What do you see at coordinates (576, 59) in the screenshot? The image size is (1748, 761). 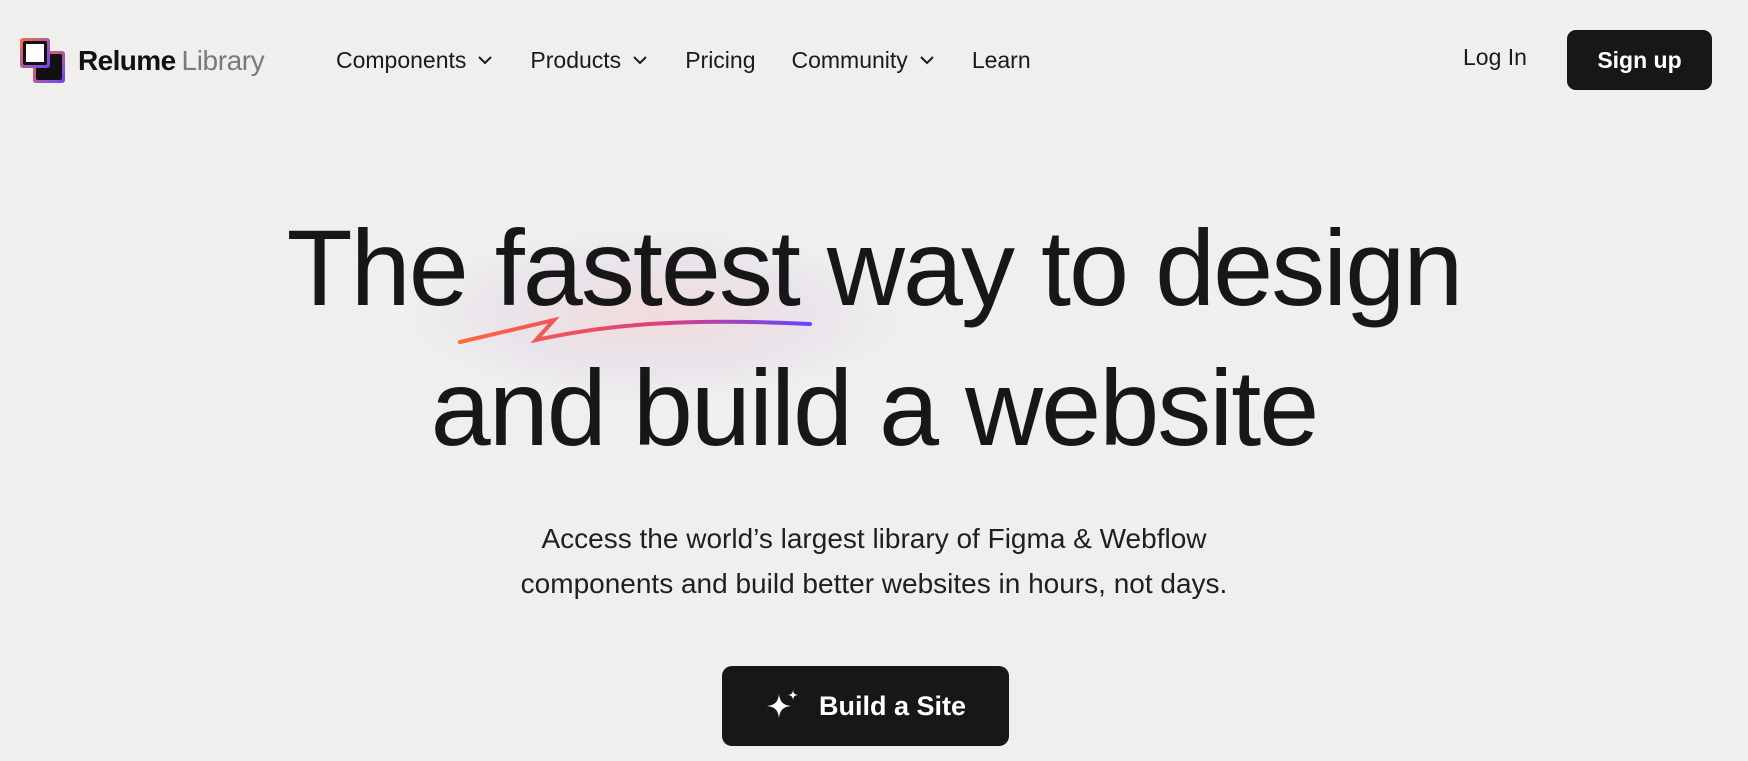 I see `nav-item-label: Products` at bounding box center [576, 59].